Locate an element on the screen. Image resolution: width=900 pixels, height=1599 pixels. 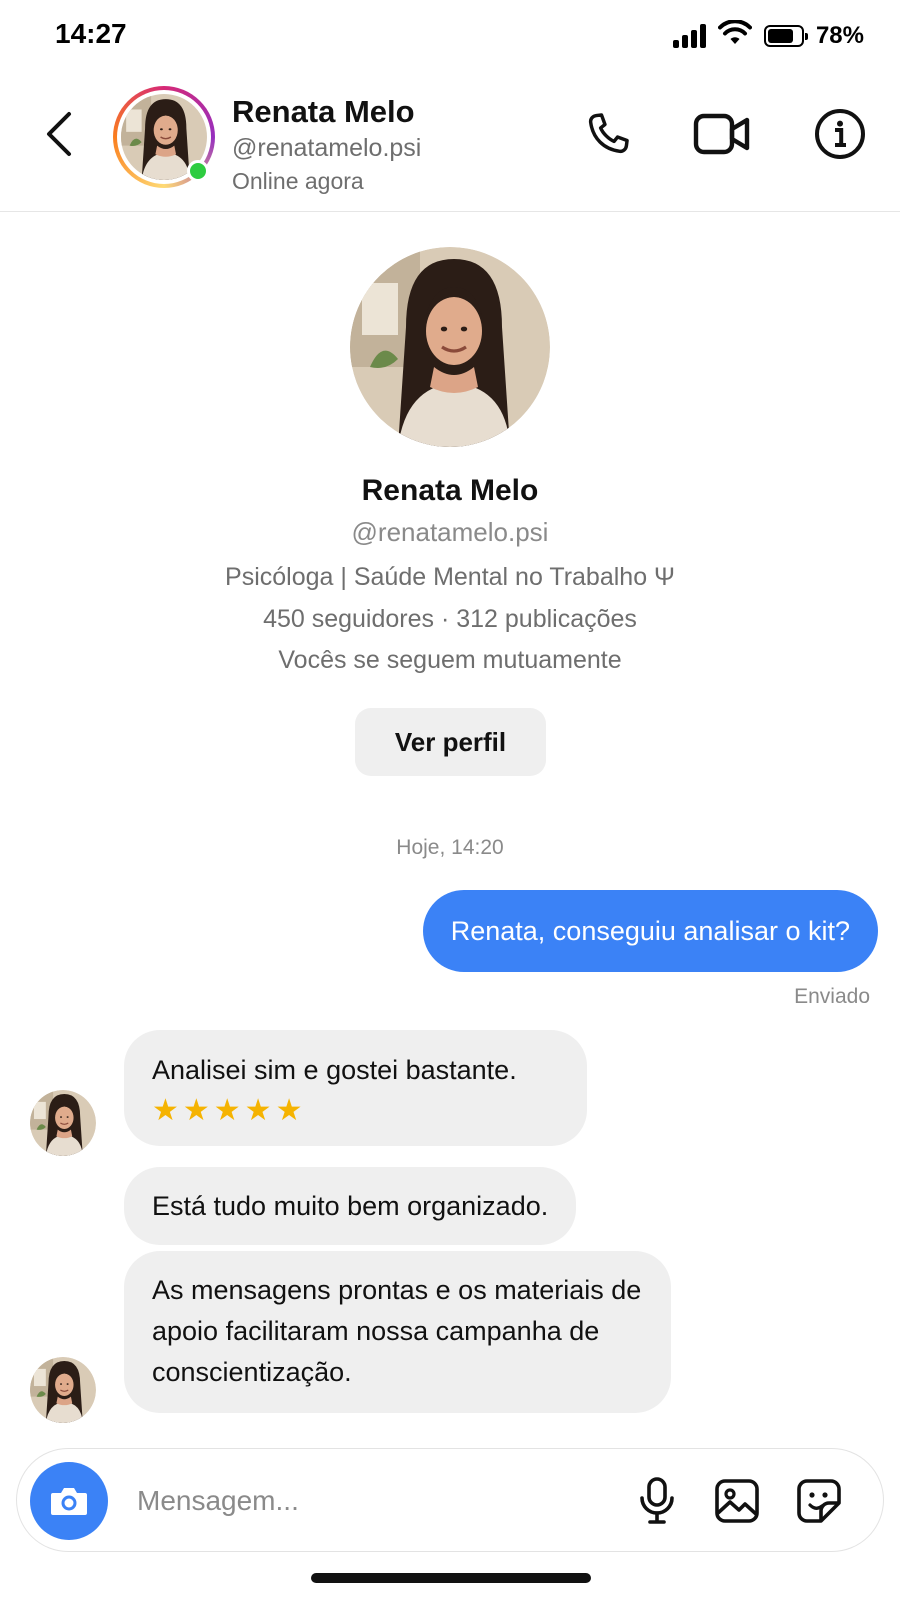
camera-icon is located at coordinates (69, 1501).